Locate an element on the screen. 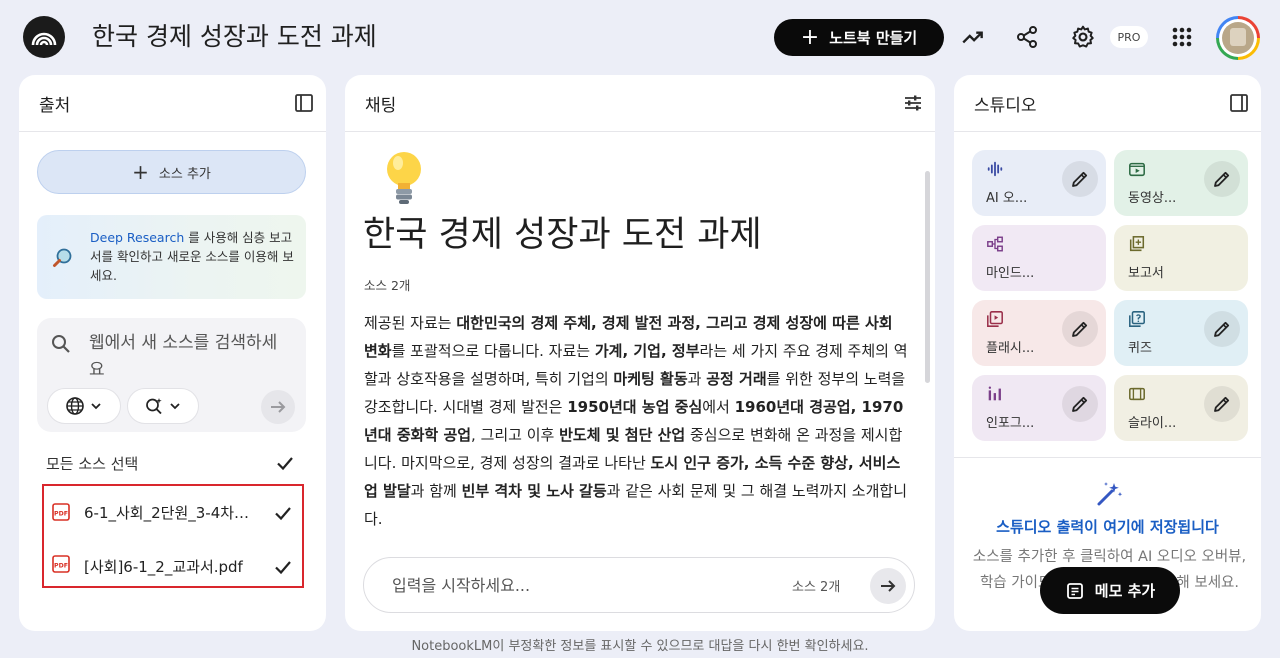 The height and width of the screenshot is (658, 1280). chat-settings-tune-icon is located at coordinates (913, 103).